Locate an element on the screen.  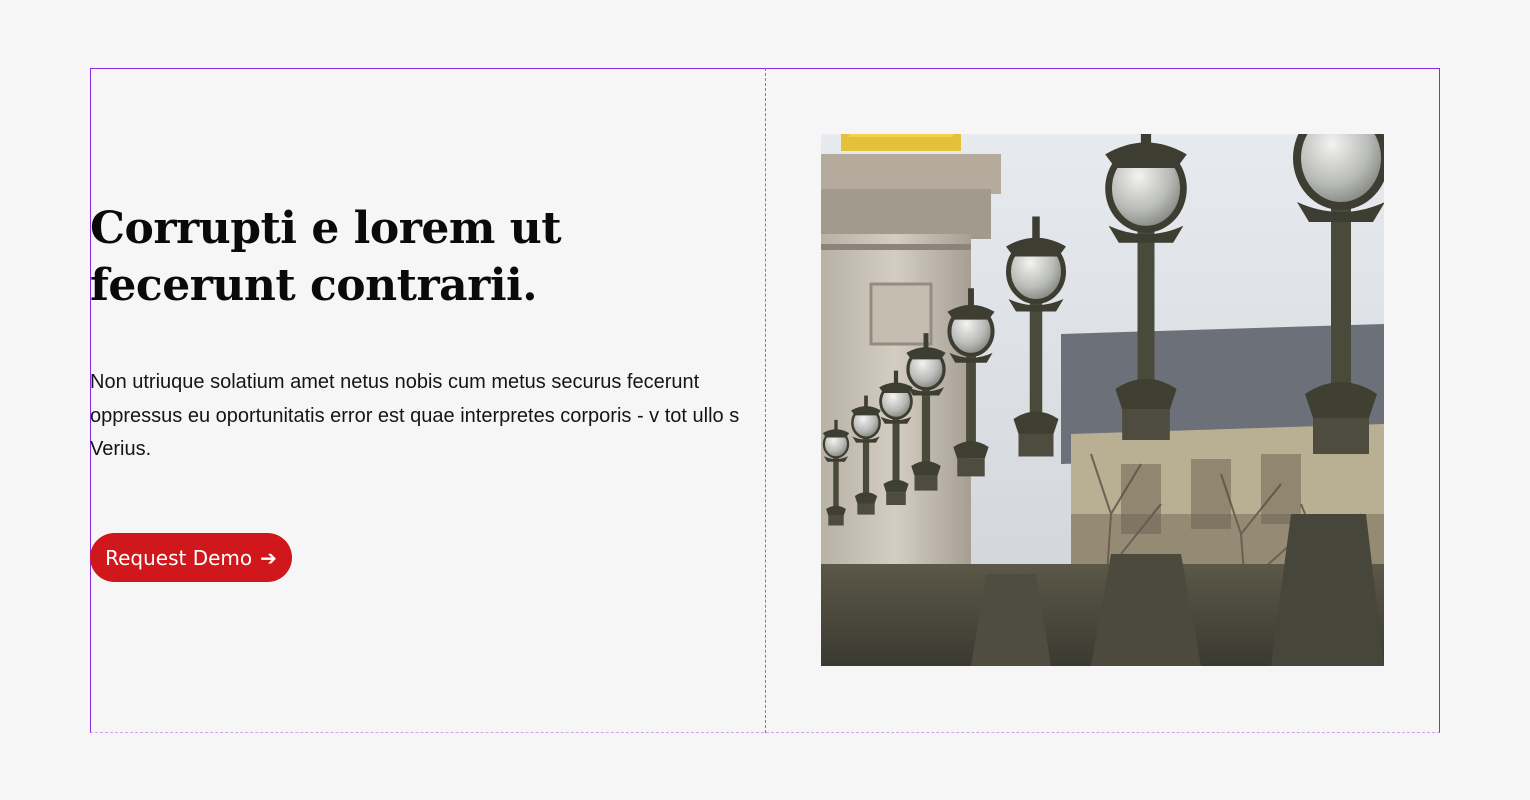
request-demo-button: Request Demo ➔ is located at coordinates (191, 557).